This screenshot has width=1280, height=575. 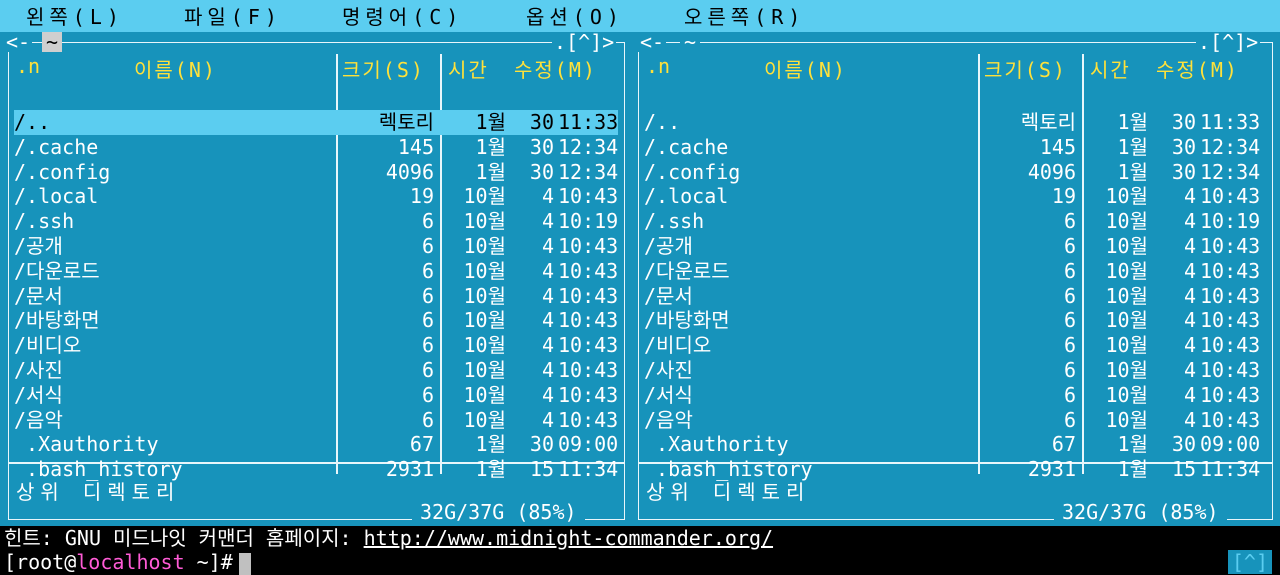 What do you see at coordinates (468, 68) in the screenshot?
I see `left-header-time: 시간` at bounding box center [468, 68].